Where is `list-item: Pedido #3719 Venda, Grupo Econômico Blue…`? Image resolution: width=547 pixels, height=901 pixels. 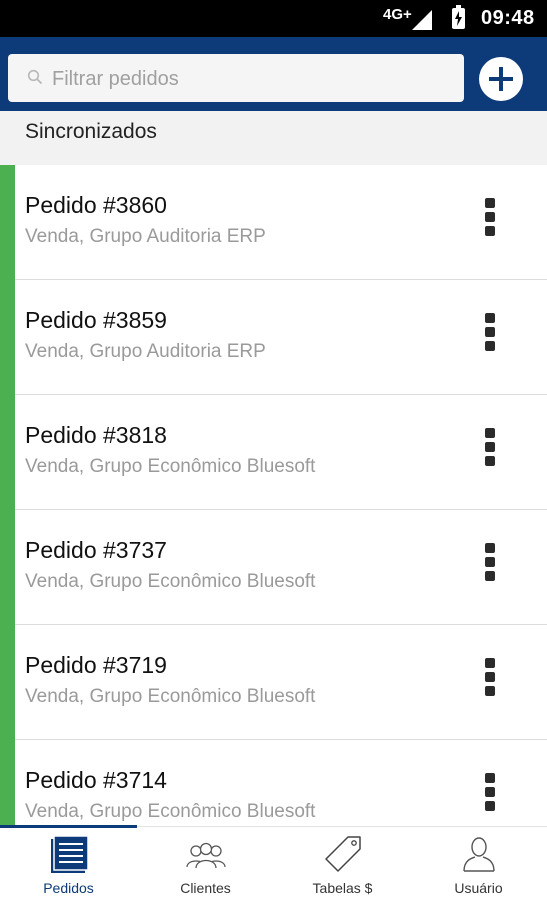
list-item: Pedido #3719 Venda, Grupo Econômico Blue… is located at coordinates (273, 682).